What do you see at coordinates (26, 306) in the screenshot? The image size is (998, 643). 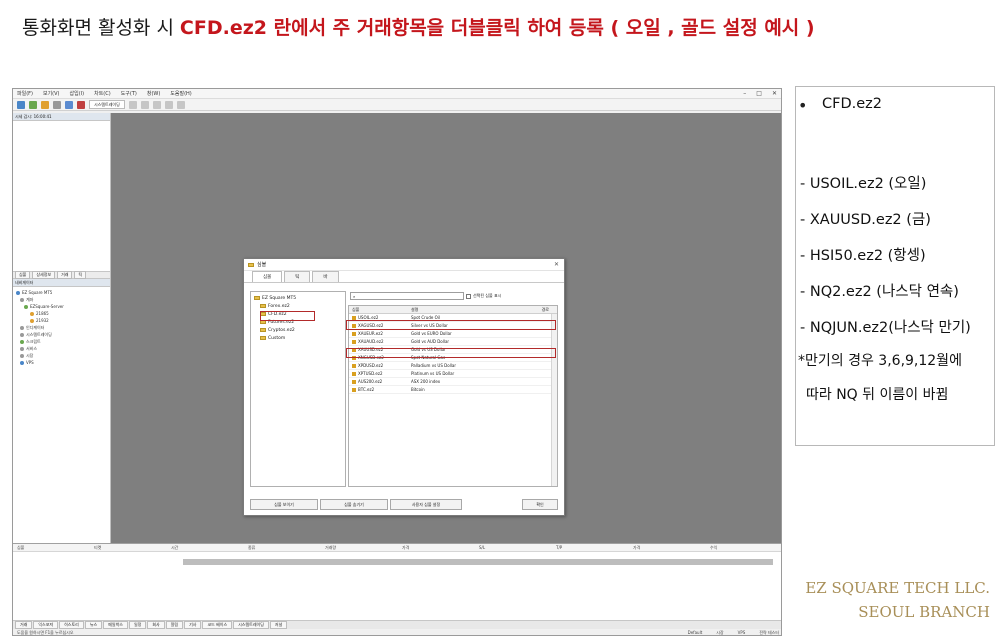 I see `server-icon` at bounding box center [26, 306].